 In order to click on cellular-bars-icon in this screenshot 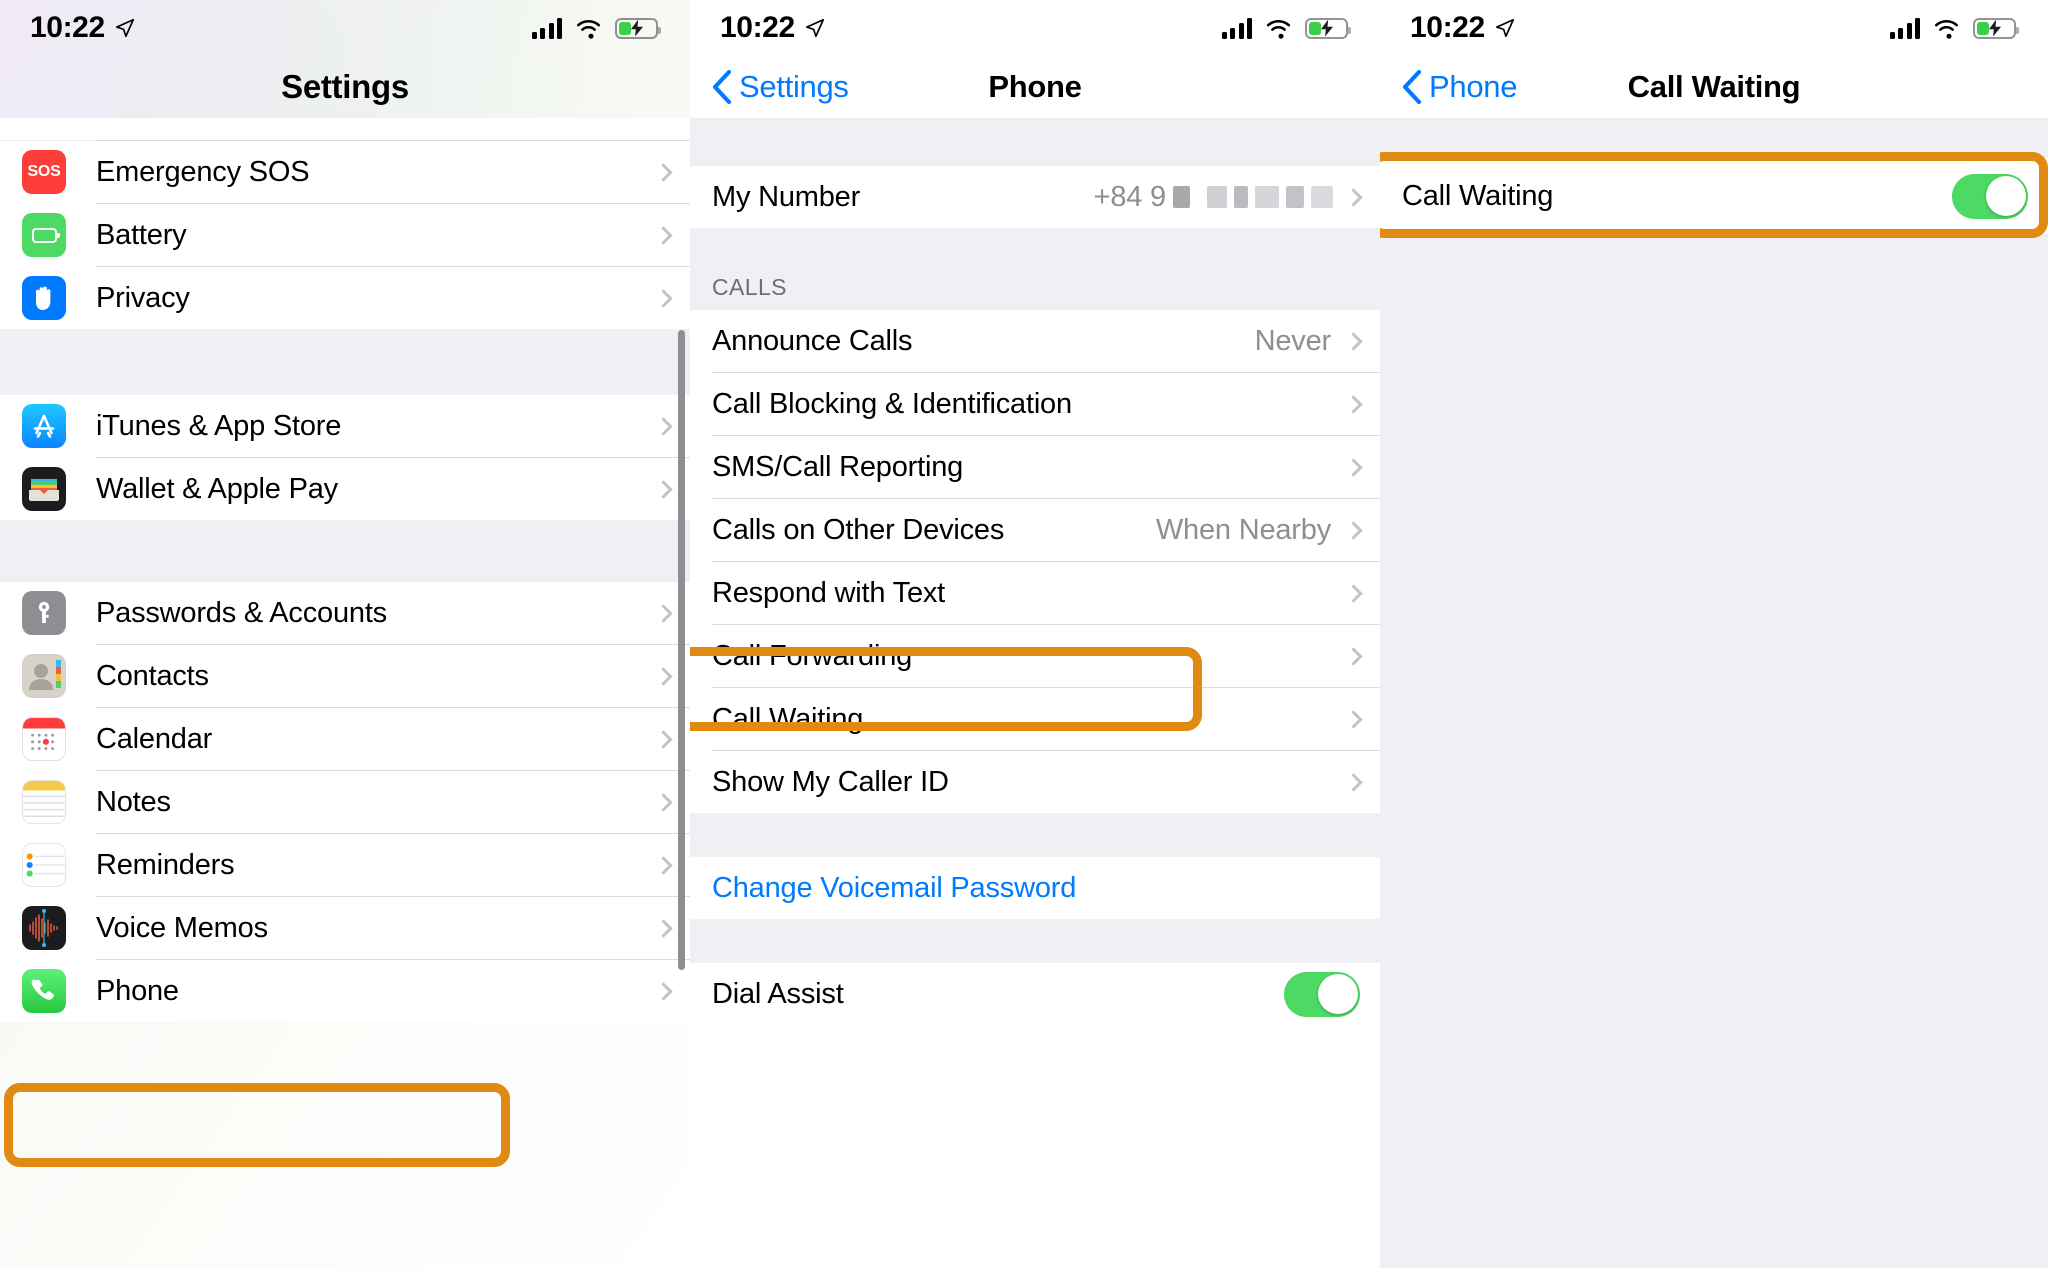, I will do `click(1904, 28)`.